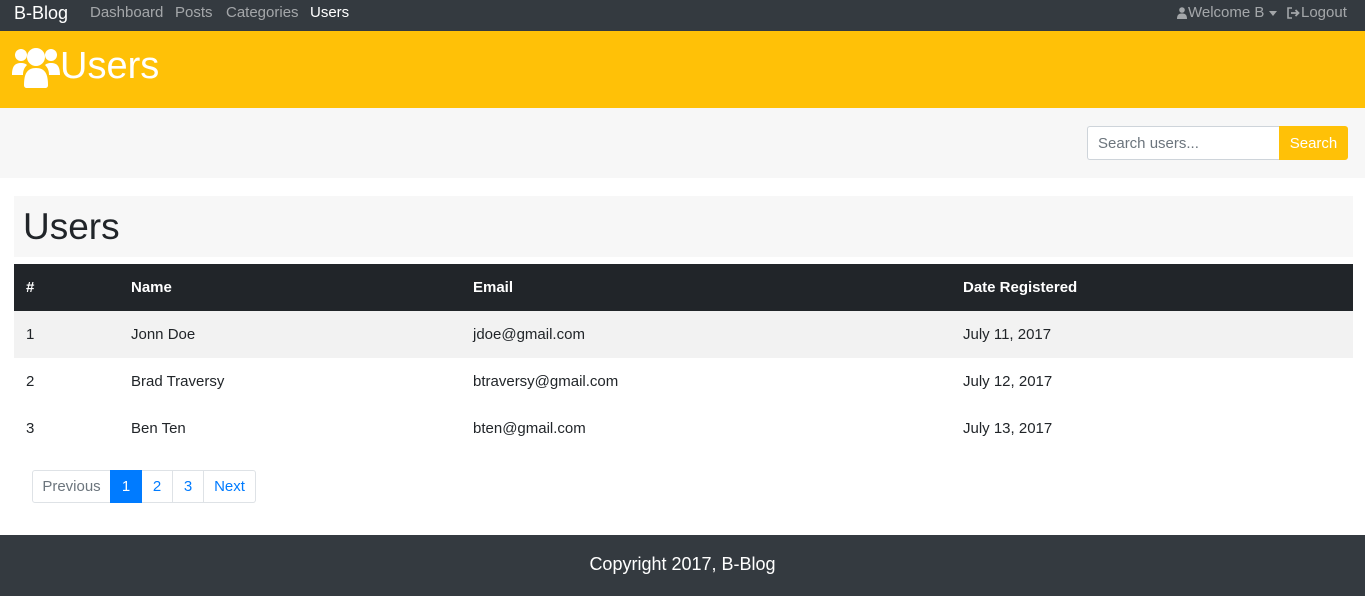 Image resolution: width=1365 pixels, height=596 pixels. I want to click on pagination-next: Next, so click(229, 486).